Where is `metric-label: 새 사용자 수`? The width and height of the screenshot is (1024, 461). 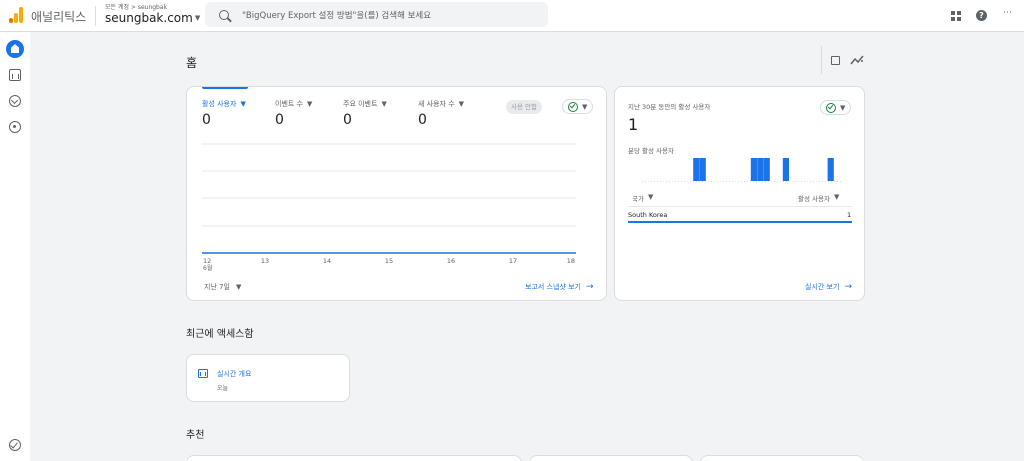
metric-label: 새 사용자 수 is located at coordinates (436, 104).